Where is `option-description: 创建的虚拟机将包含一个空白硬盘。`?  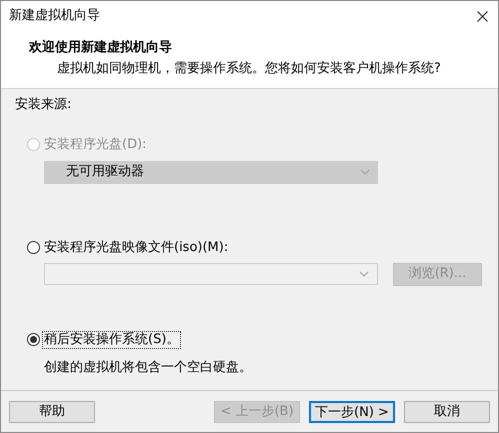
option-description: 创建的虚拟机将包含一个空白硬盘。 is located at coordinates (148, 367).